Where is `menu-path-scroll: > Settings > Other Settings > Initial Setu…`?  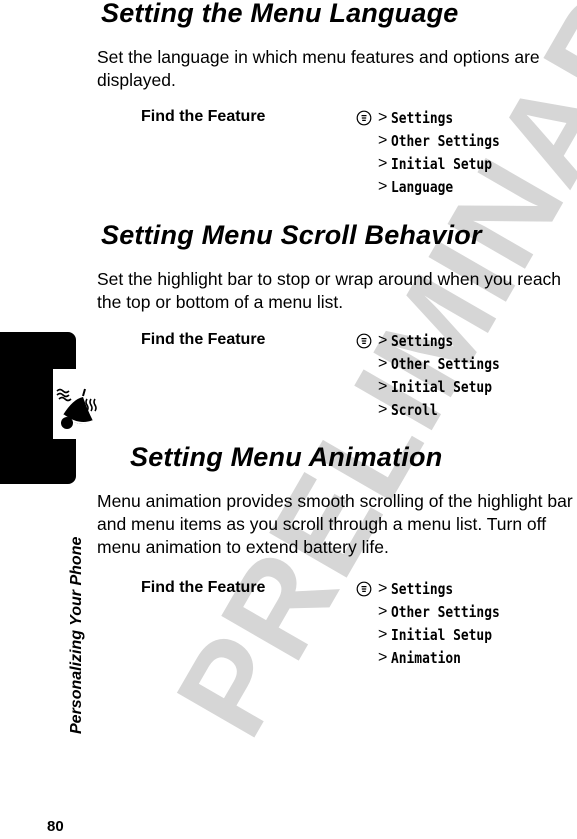
menu-path-scroll: > Settings > Other Settings > Initial Setu… is located at coordinates (437, 375).